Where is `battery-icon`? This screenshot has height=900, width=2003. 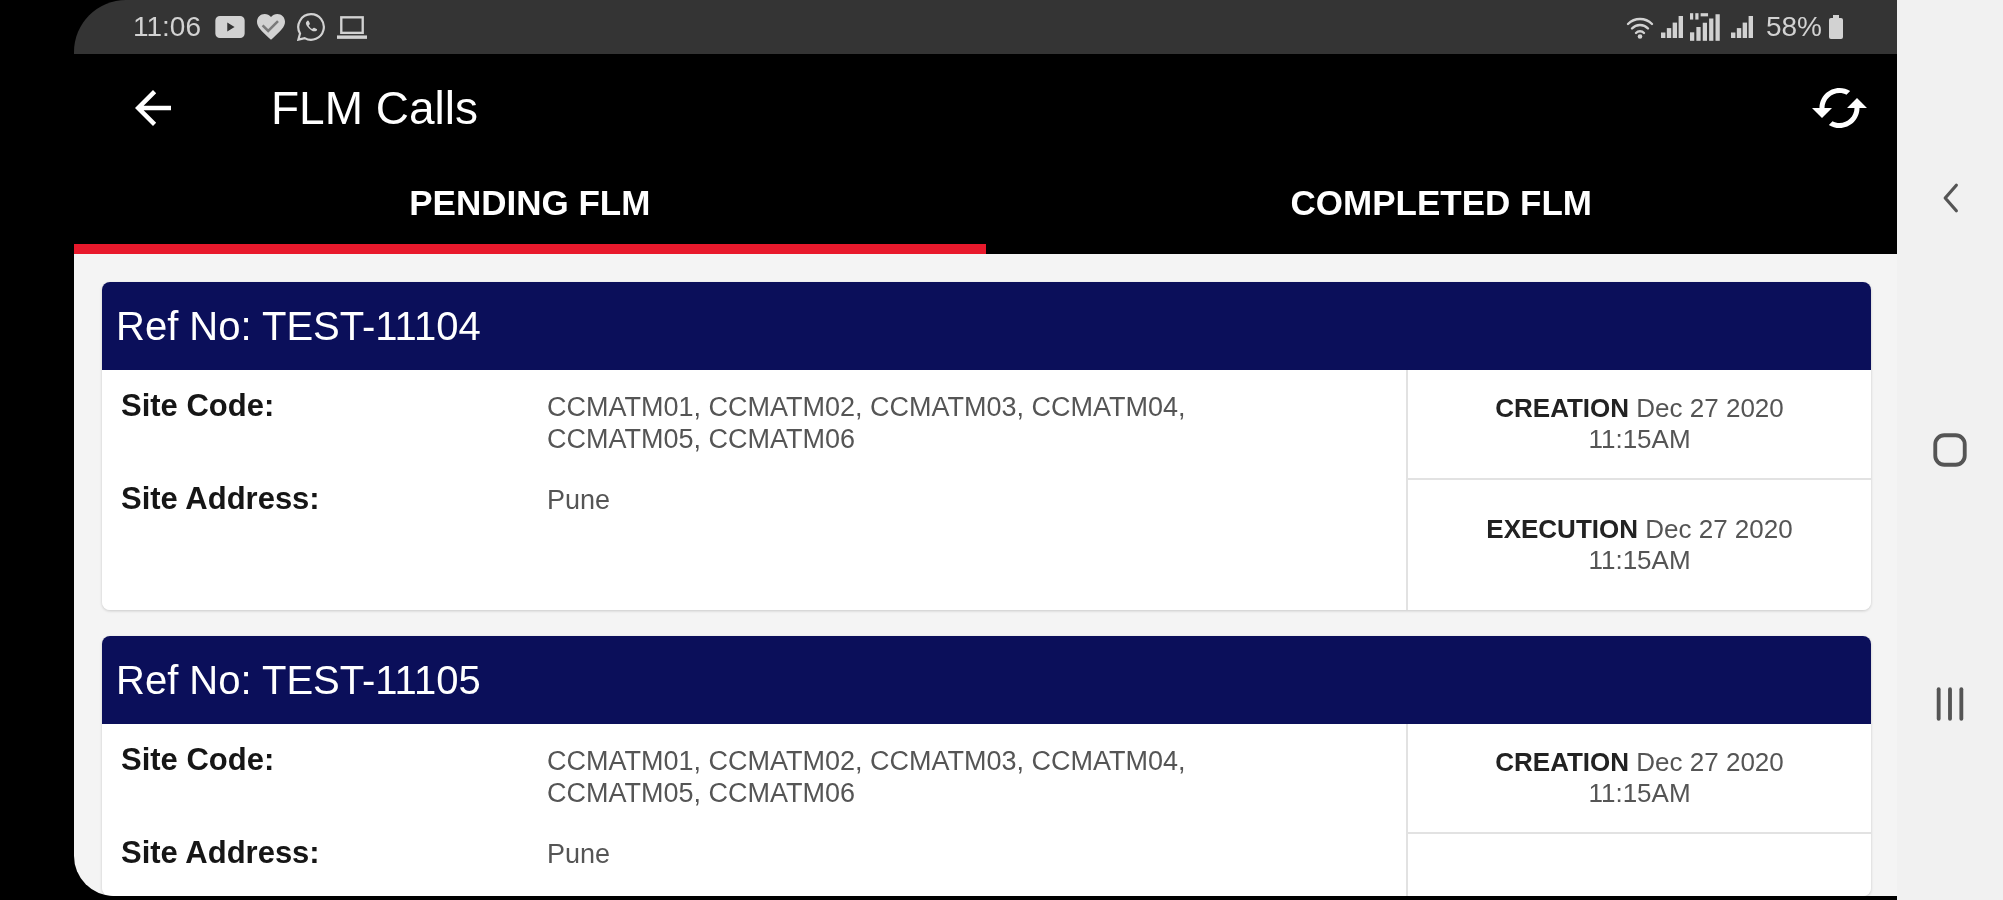
battery-icon is located at coordinates (1836, 27).